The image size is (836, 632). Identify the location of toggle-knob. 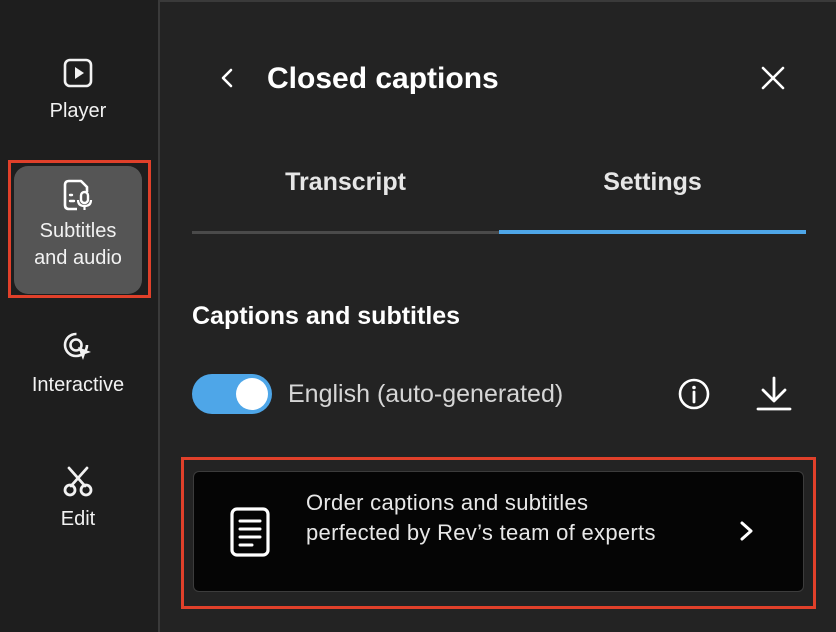
(252, 394).